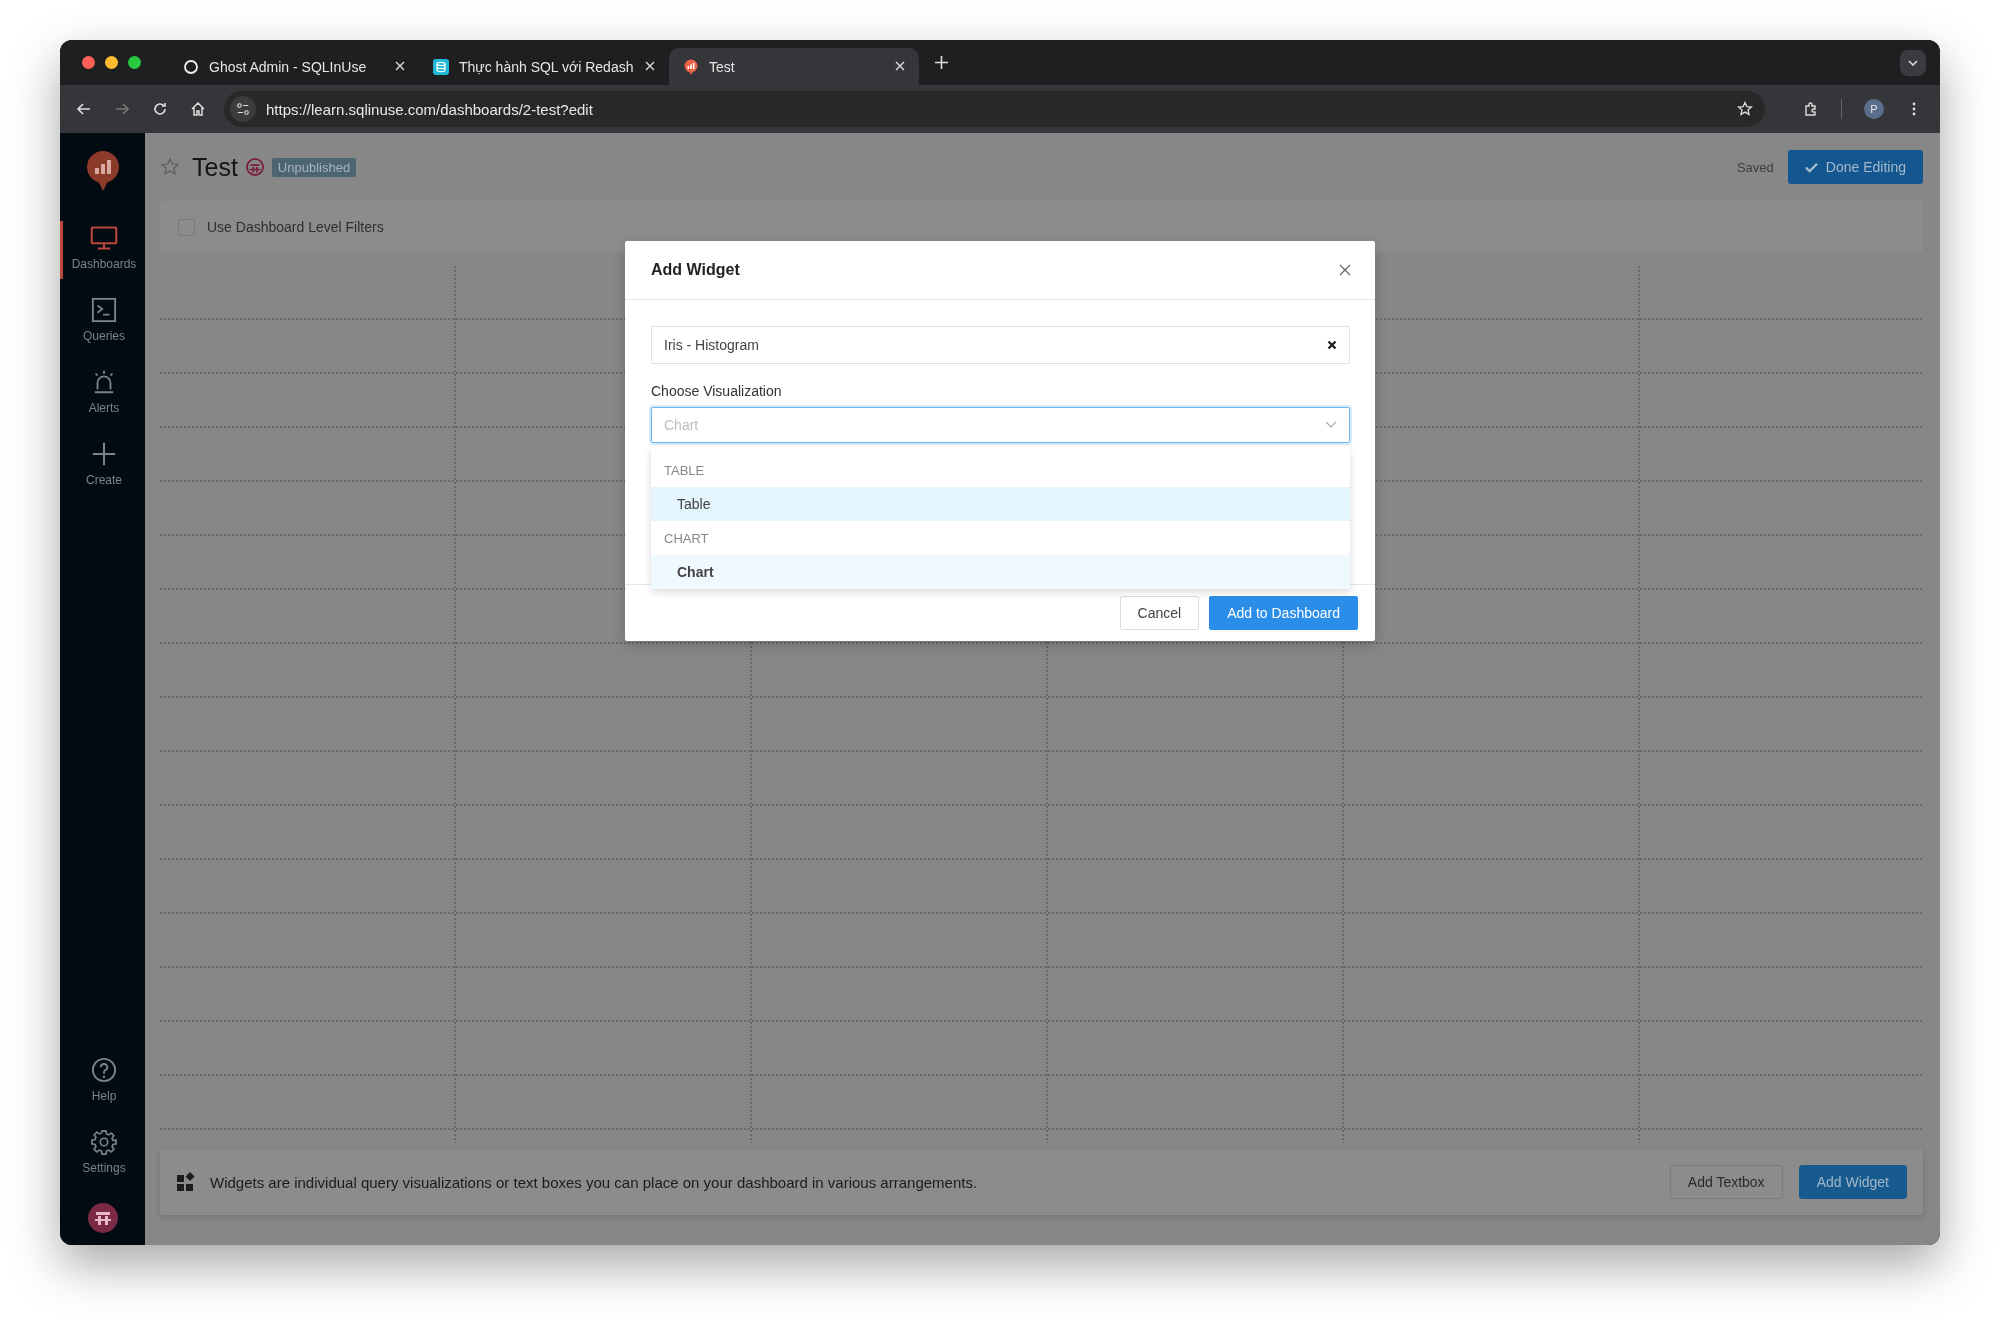 This screenshot has width=2000, height=1325. Describe the element at coordinates (88, 62) in the screenshot. I see `close-window-icon` at that location.